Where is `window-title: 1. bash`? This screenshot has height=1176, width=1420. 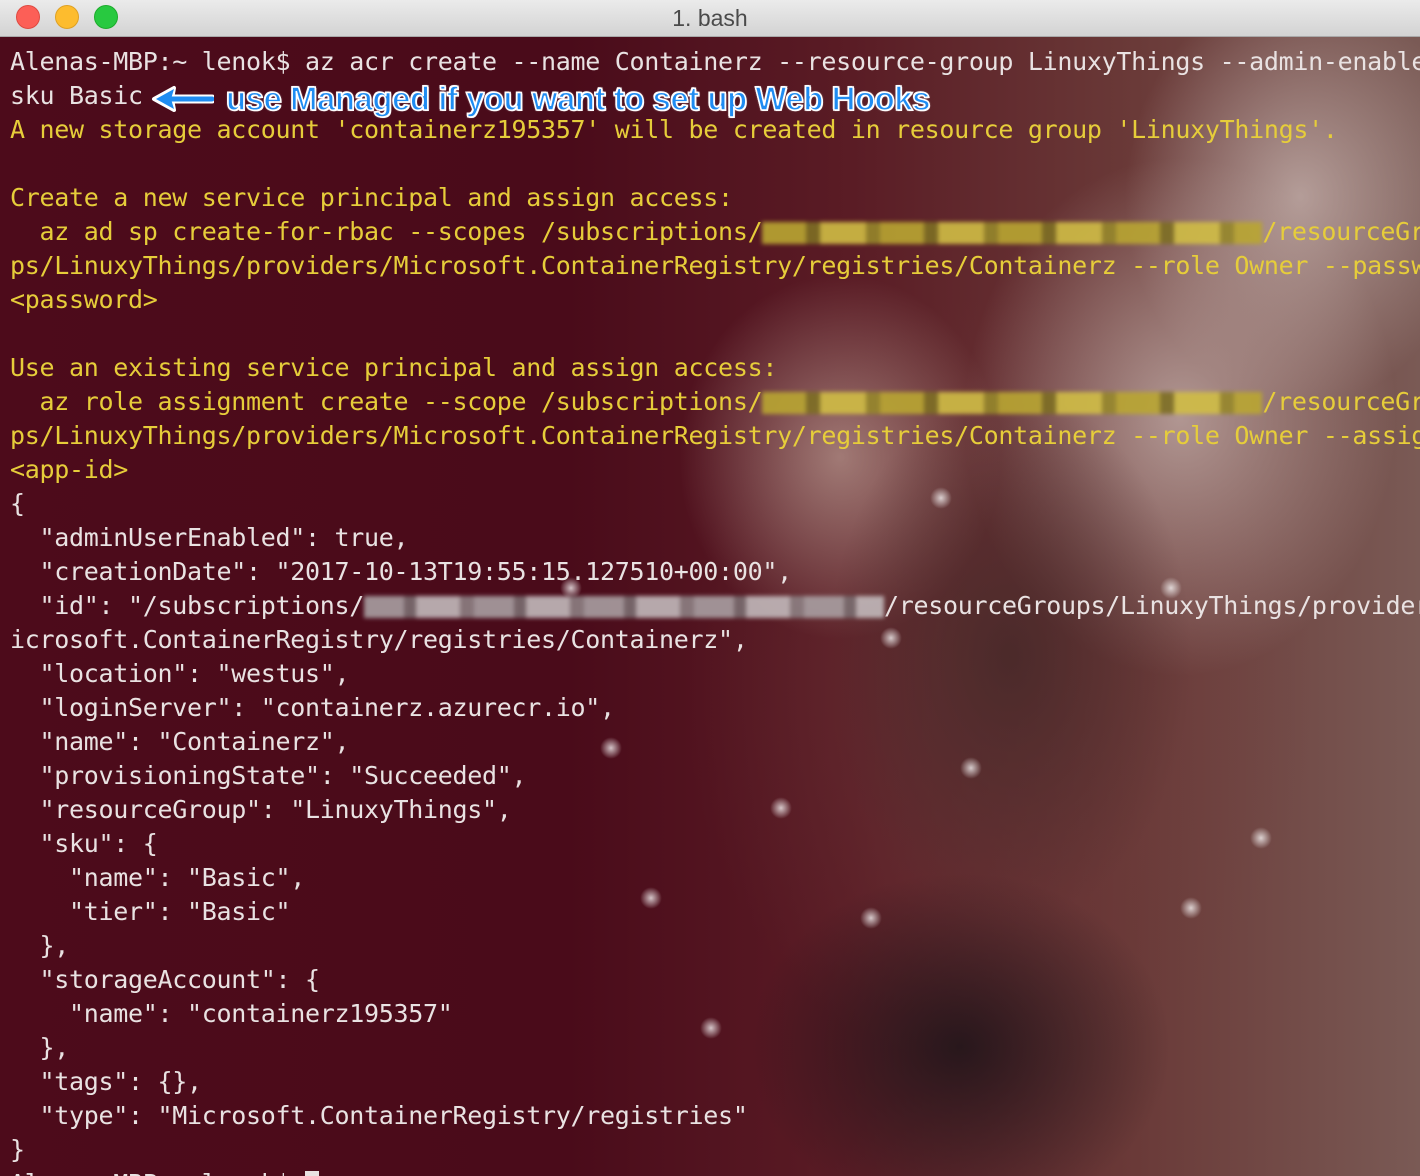
window-title: 1. bash is located at coordinates (710, 17).